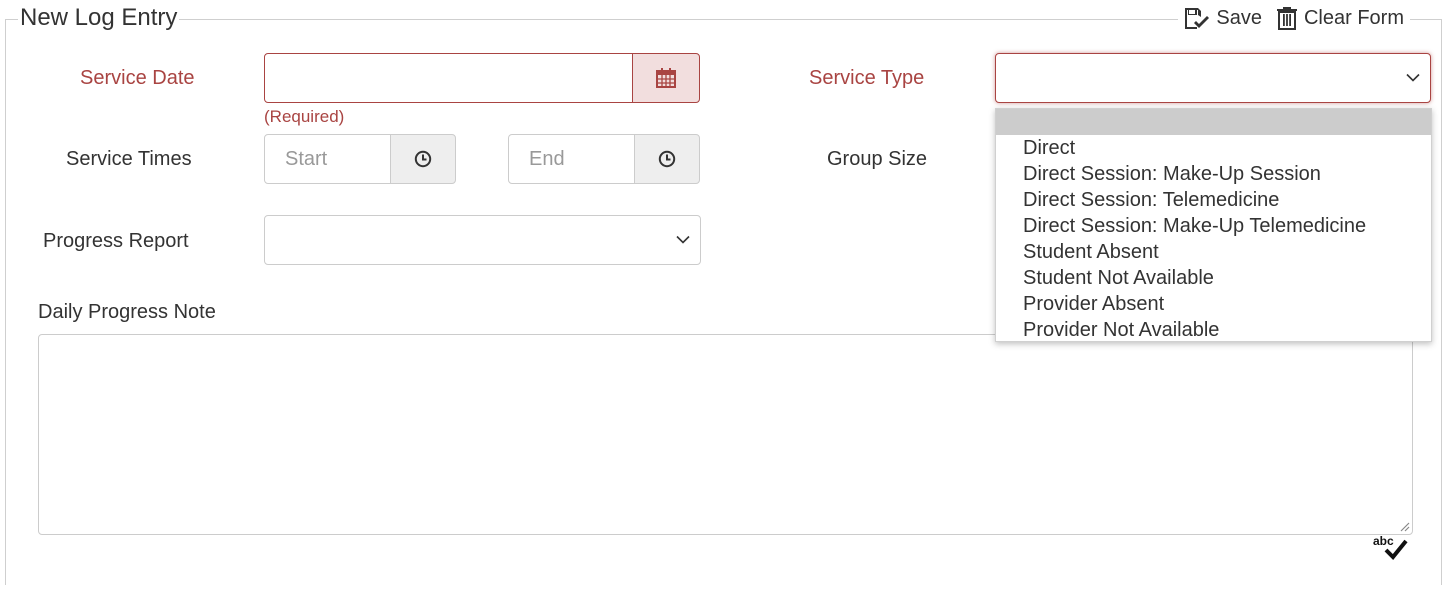 The width and height of the screenshot is (1448, 591). Describe the element at coordinates (1239, 17) in the screenshot. I see `save-label: Save` at that location.